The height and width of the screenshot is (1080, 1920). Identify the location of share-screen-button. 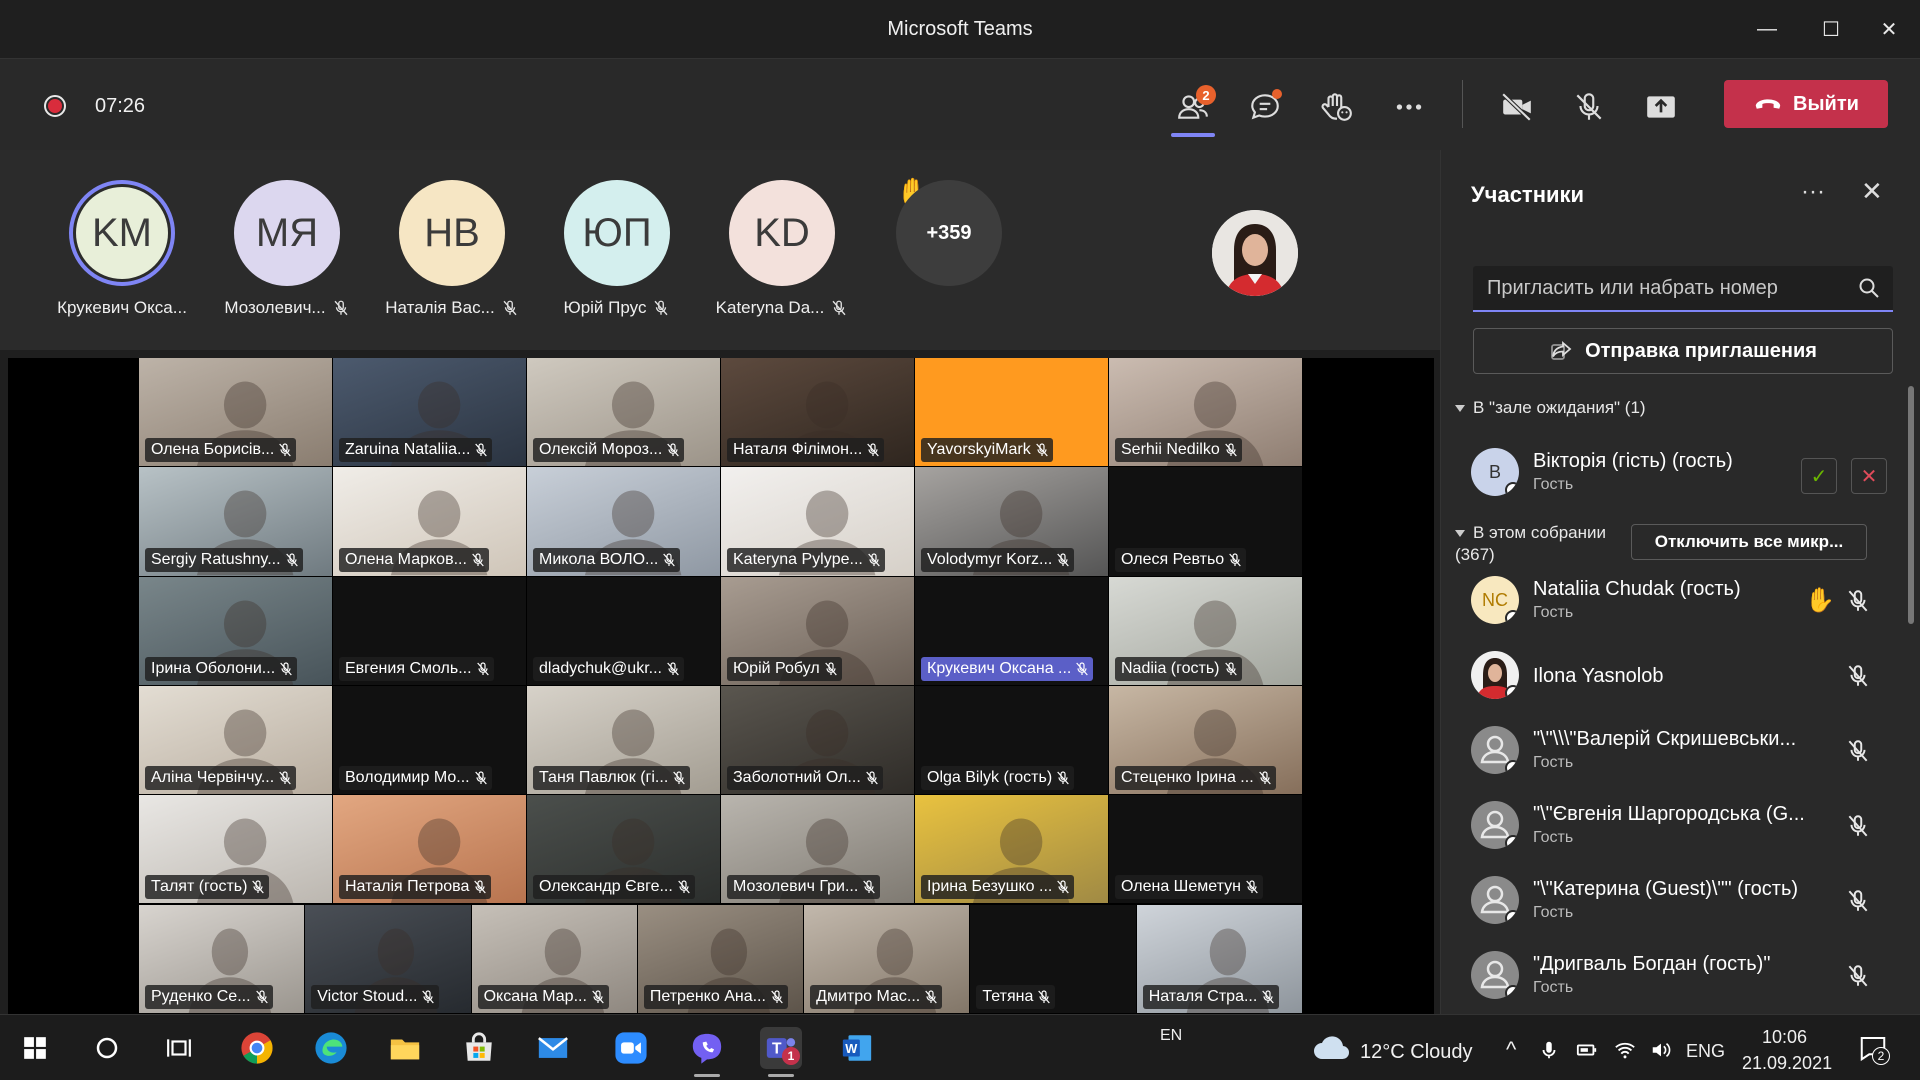
(1661, 107).